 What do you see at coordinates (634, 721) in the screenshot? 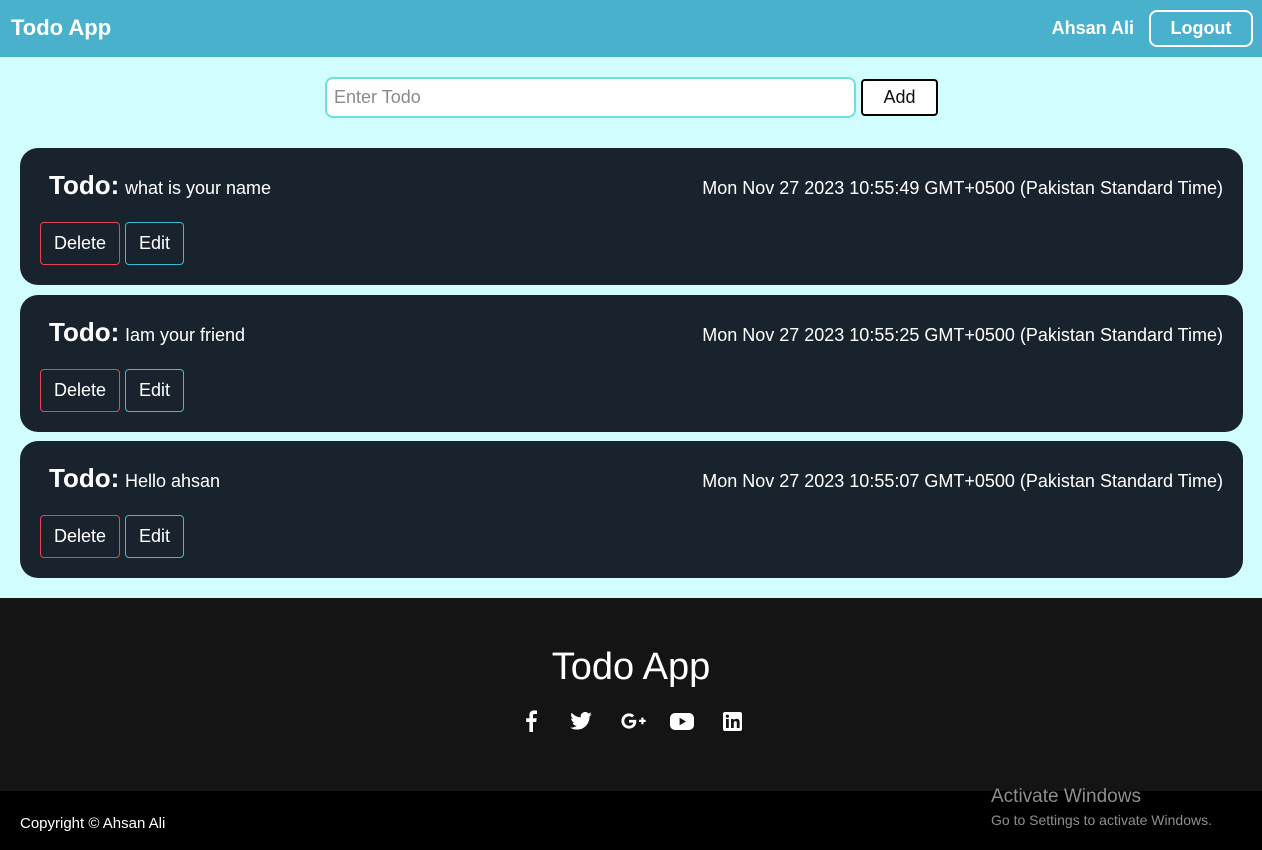
I see `google-plus-icon` at bounding box center [634, 721].